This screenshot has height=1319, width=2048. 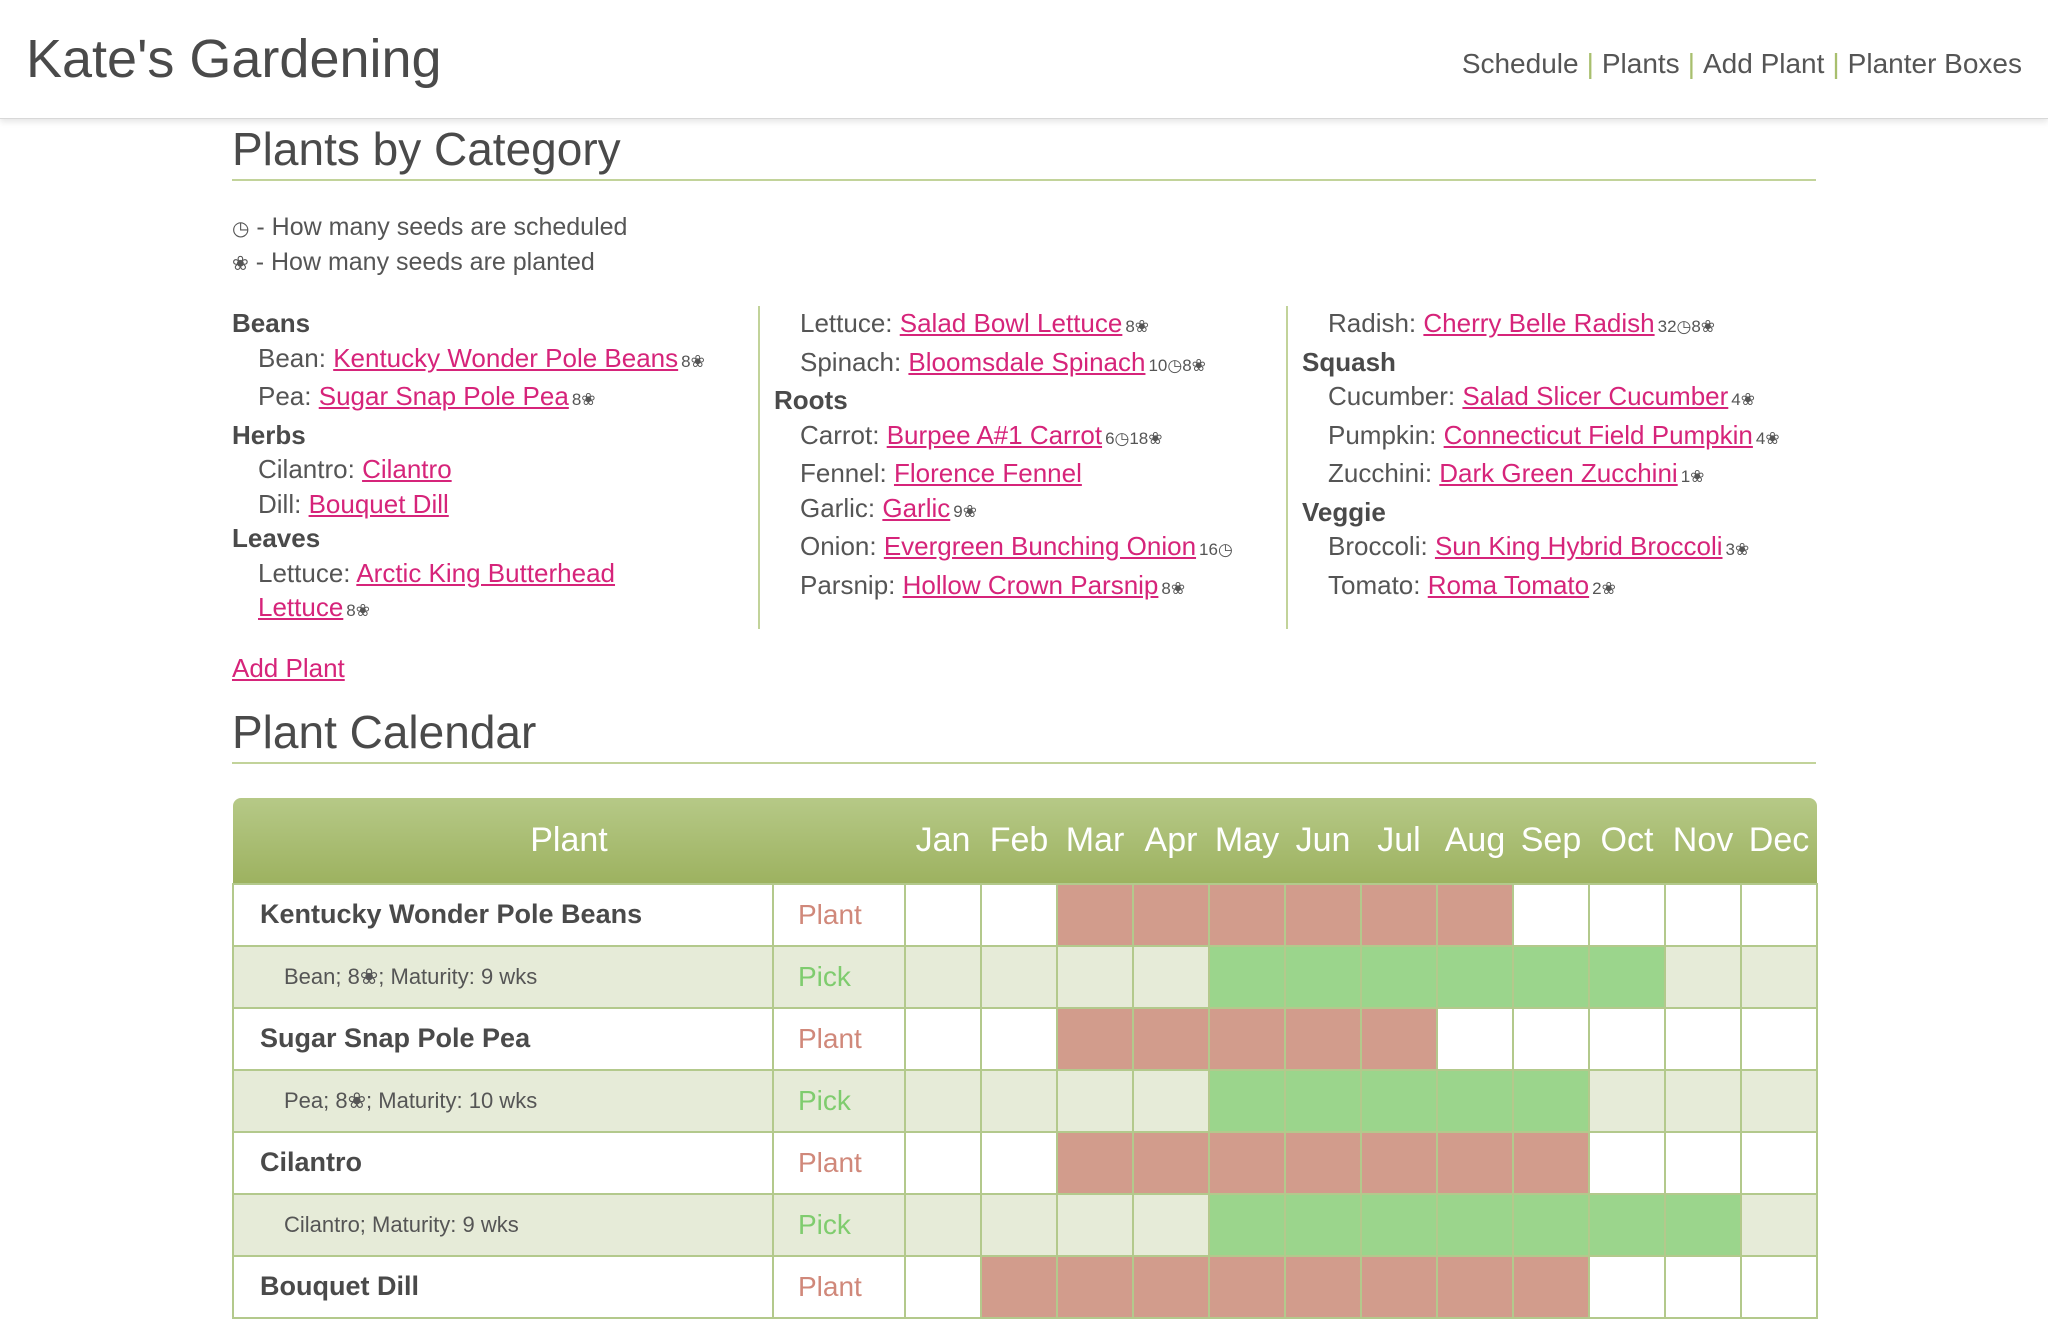 What do you see at coordinates (503, 1162) in the screenshot?
I see `plant-name: Cilantro` at bounding box center [503, 1162].